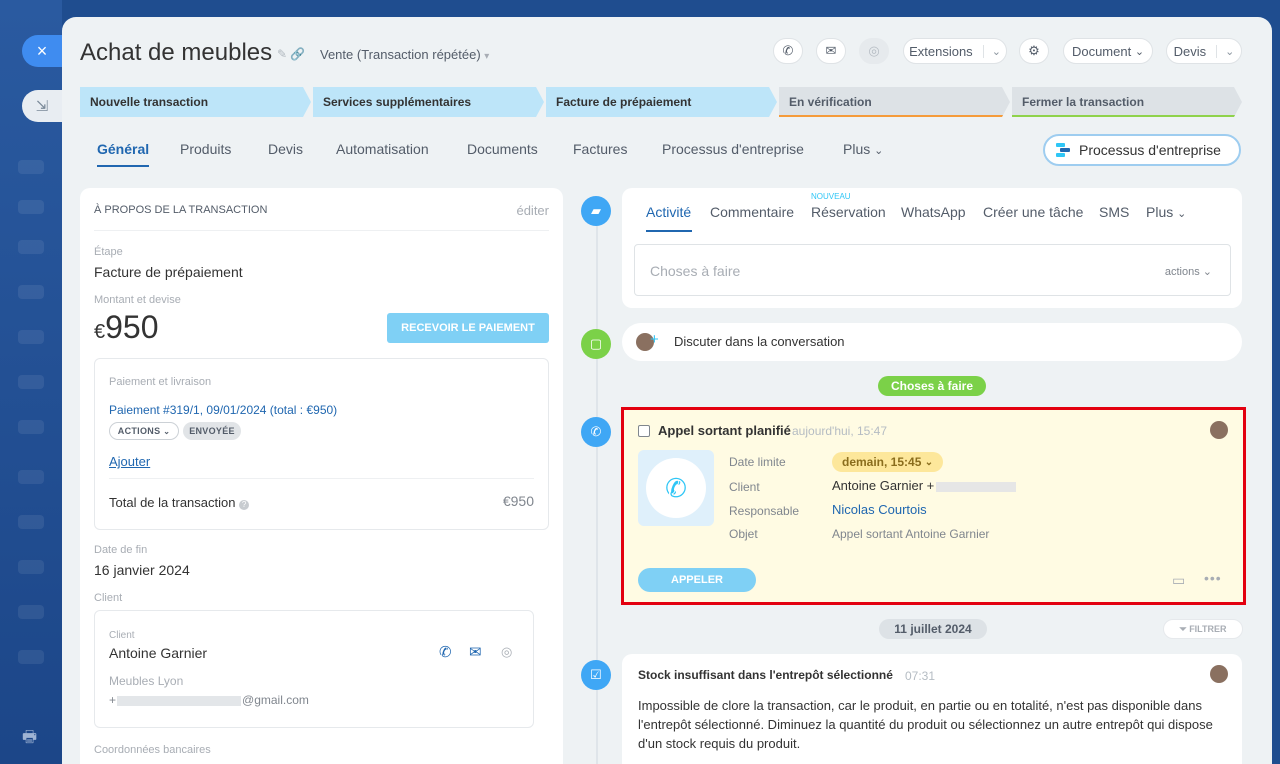 This screenshot has height=764, width=1280. Describe the element at coordinates (1204, 51) in the screenshot. I see `devis-button: Devis ⌄` at that location.